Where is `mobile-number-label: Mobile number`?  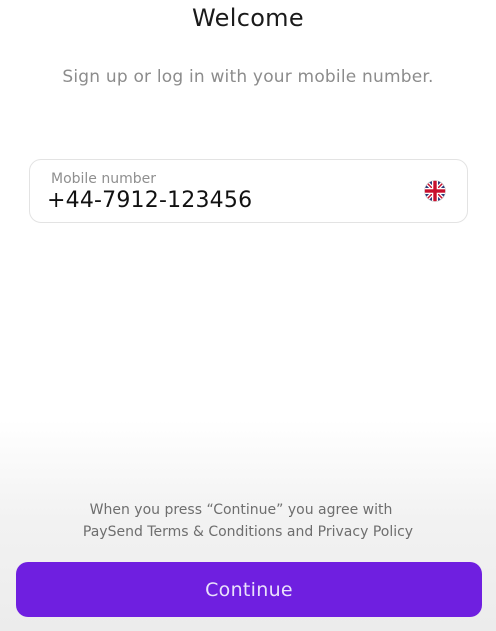 mobile-number-label: Mobile number is located at coordinates (104, 179).